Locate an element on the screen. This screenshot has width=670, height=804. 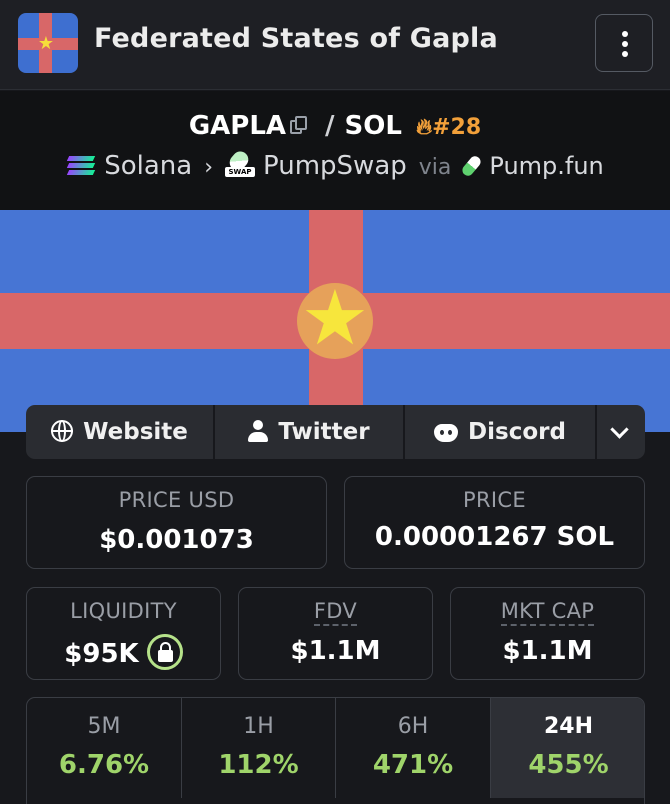
tab-5m: 5M 6.76% is located at coordinates (104, 748).